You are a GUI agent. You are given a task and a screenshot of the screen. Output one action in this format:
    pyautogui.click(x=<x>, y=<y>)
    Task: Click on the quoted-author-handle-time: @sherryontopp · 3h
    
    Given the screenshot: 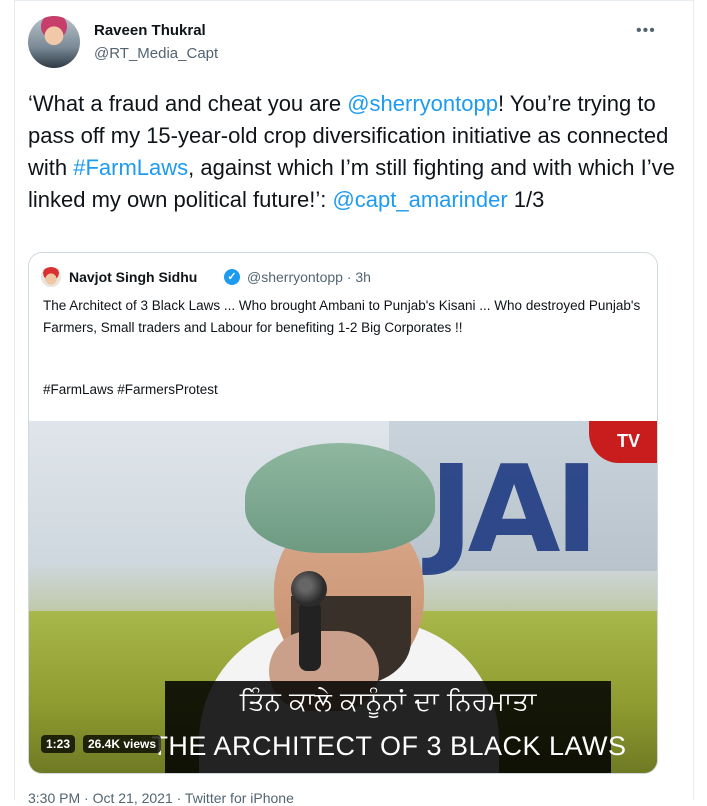 What is the action you would take?
    pyautogui.click(x=309, y=277)
    